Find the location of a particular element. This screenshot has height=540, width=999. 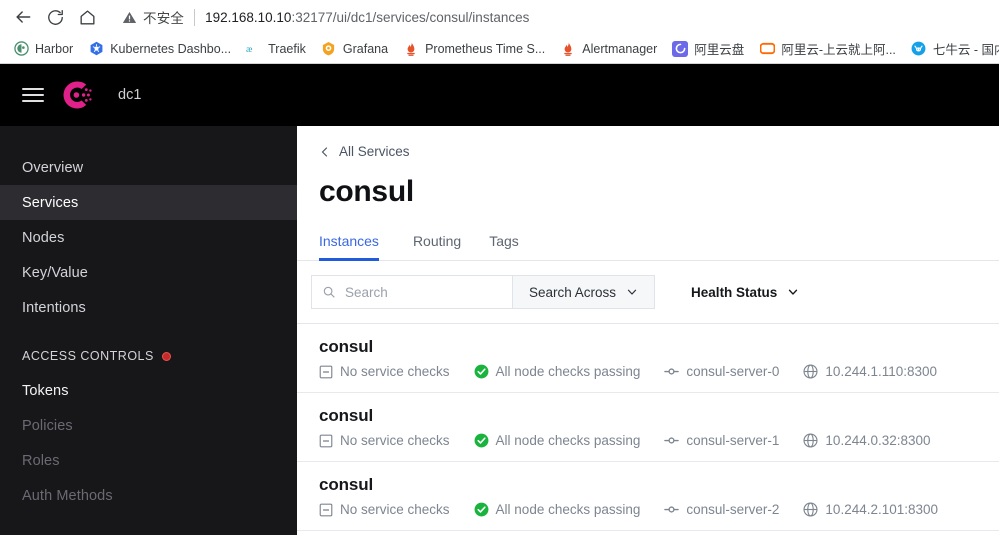

sidebar-item-label: Services is located at coordinates (50, 202).